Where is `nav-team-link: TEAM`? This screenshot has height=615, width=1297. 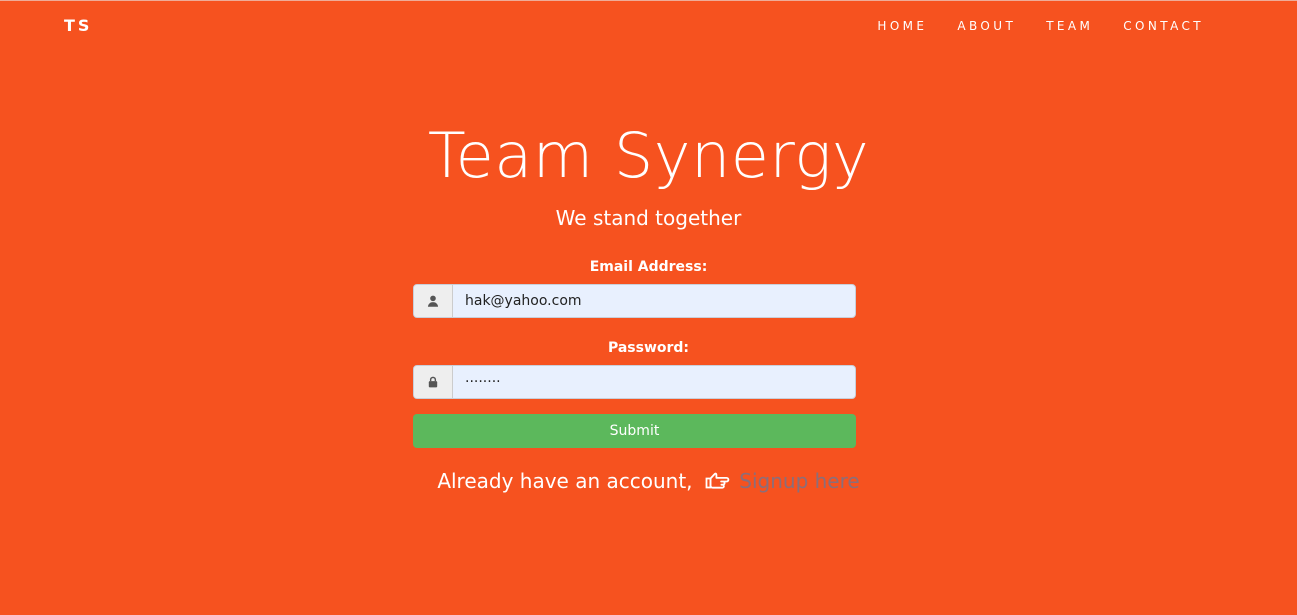 nav-team-link: TEAM is located at coordinates (1069, 26).